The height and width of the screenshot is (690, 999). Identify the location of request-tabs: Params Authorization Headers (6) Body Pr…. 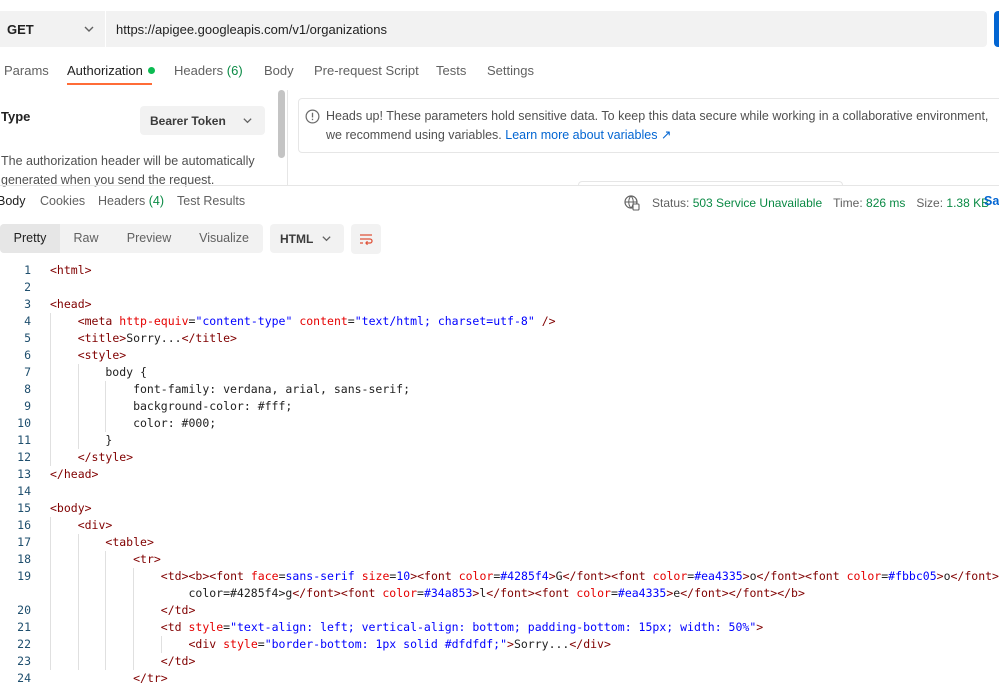
(499, 71).